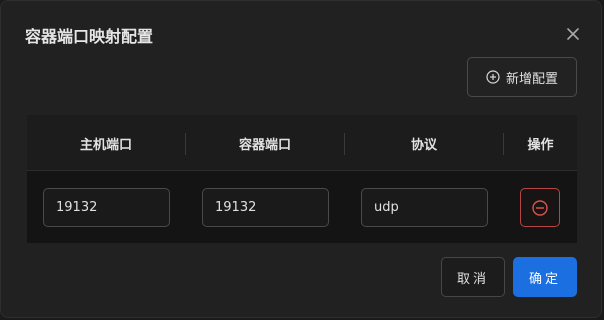 This screenshot has height=320, width=604. What do you see at coordinates (473, 277) in the screenshot?
I see `cancel-button: 取消` at bounding box center [473, 277].